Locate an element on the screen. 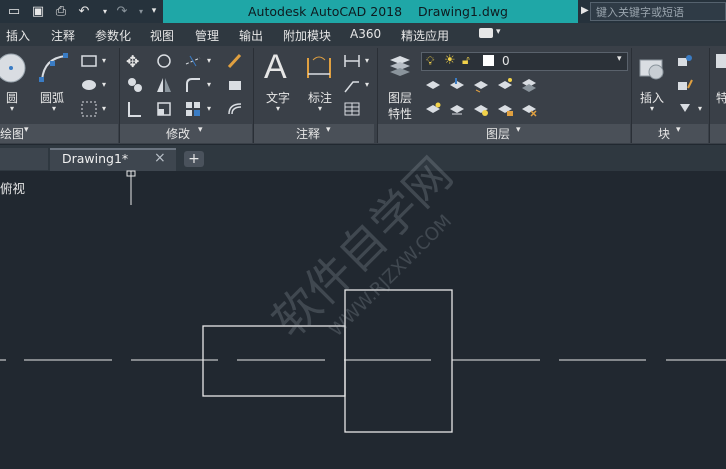 This screenshot has height=469, width=726. ucs-cursor-marker is located at coordinates (131, 187).